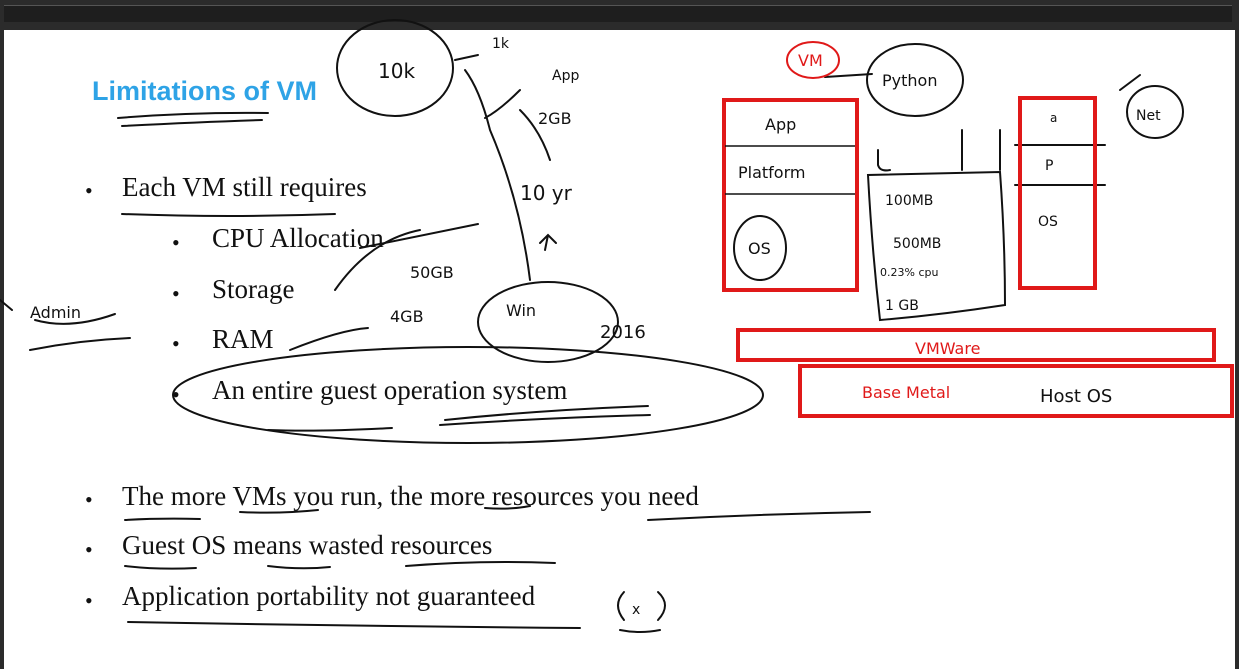  I want to click on underline-each-vm, so click(228, 215).